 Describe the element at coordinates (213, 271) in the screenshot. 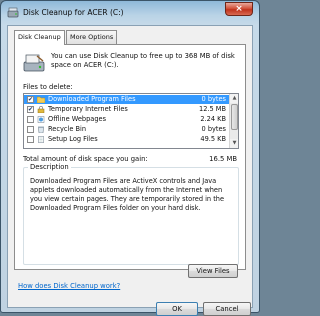

I see `view-files-button: View Files` at that location.